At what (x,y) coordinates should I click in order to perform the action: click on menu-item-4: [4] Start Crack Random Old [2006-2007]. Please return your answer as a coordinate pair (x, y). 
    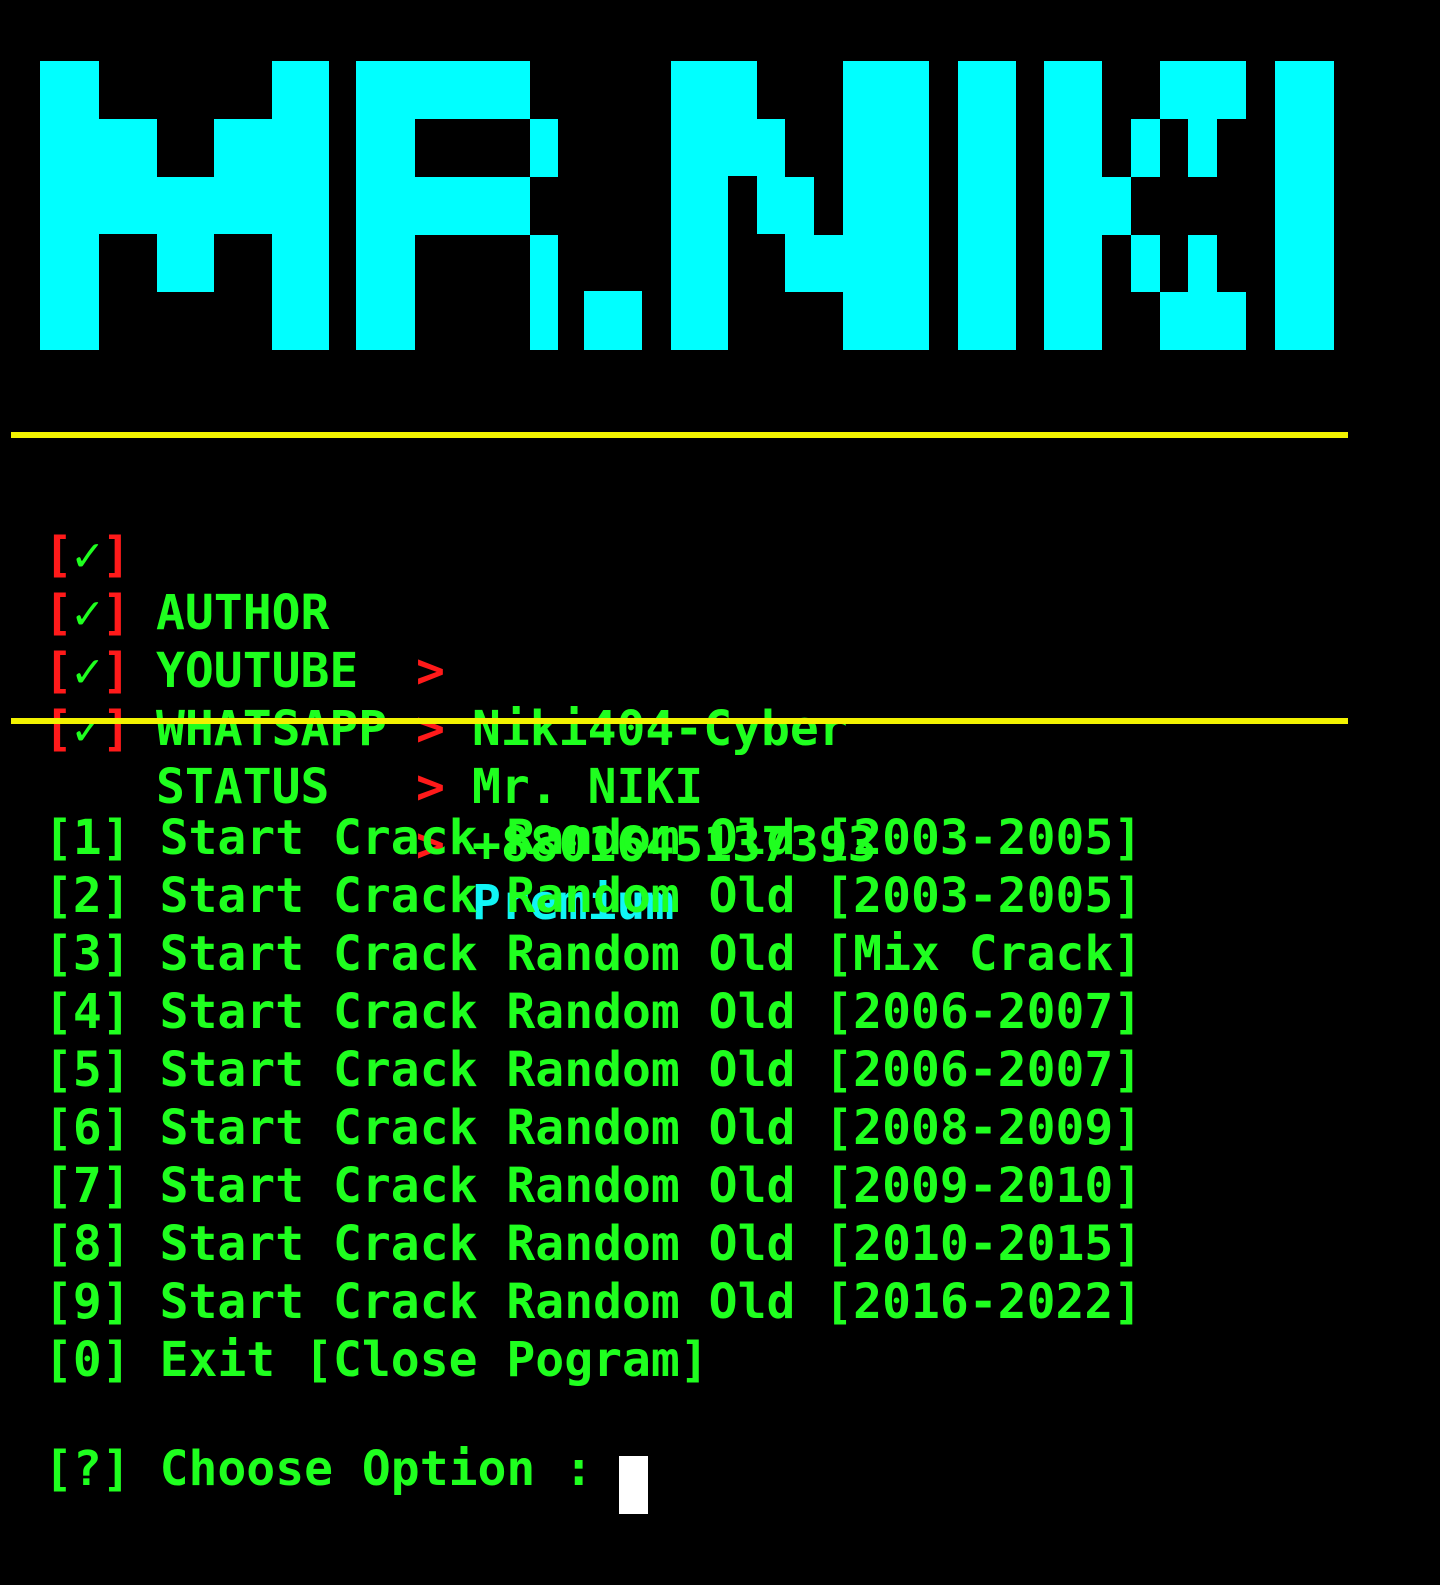
    Looking at the image, I should click on (593, 1012).